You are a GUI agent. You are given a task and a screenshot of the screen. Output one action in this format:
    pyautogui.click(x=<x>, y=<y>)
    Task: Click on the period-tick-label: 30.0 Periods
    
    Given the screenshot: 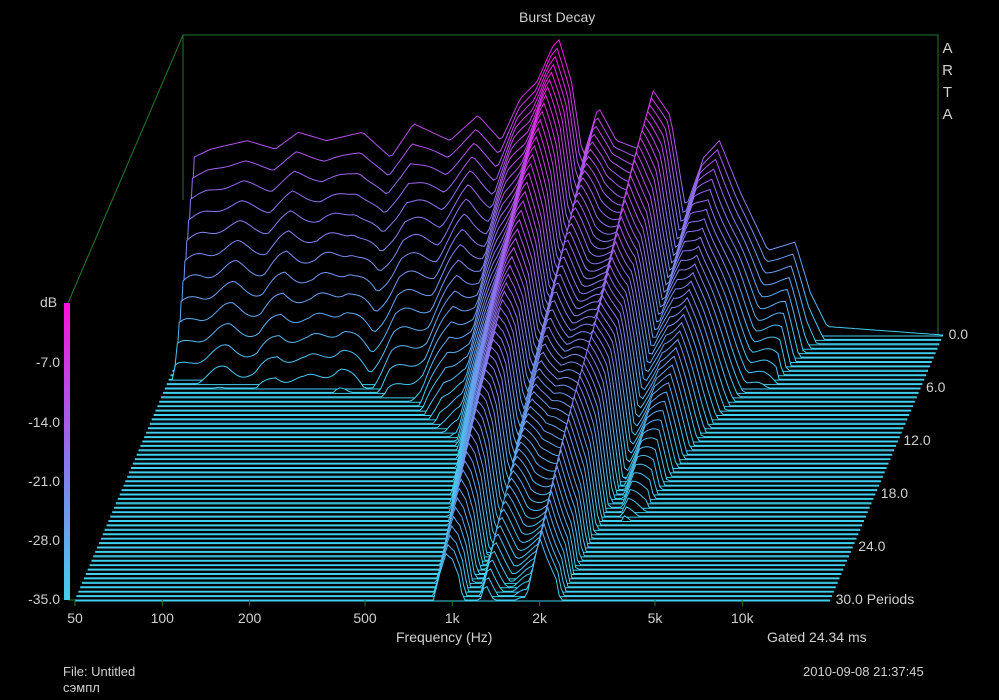 What is the action you would take?
    pyautogui.click(x=875, y=599)
    